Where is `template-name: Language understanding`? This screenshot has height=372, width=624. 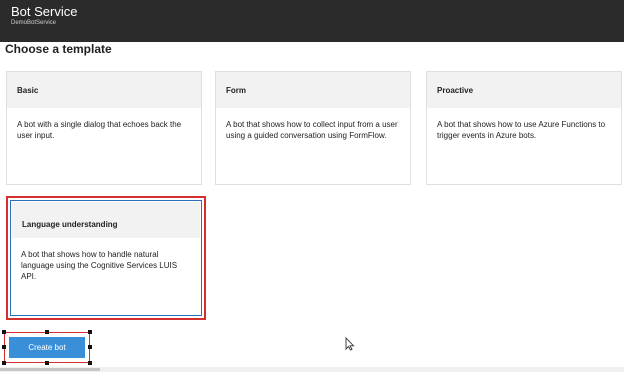
template-name: Language understanding is located at coordinates (70, 224).